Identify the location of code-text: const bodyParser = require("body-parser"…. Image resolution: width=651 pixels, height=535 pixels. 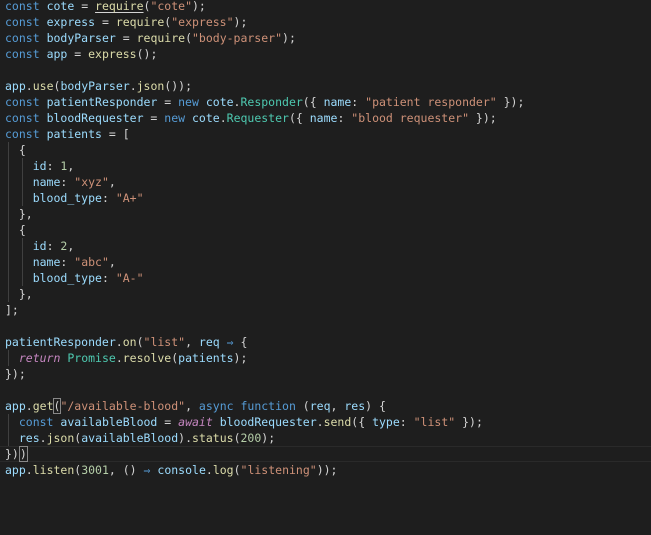
(150, 38).